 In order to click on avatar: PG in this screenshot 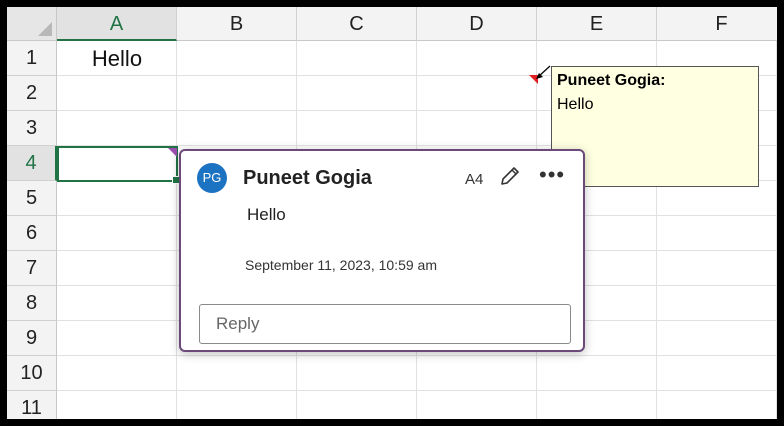, I will do `click(212, 178)`.